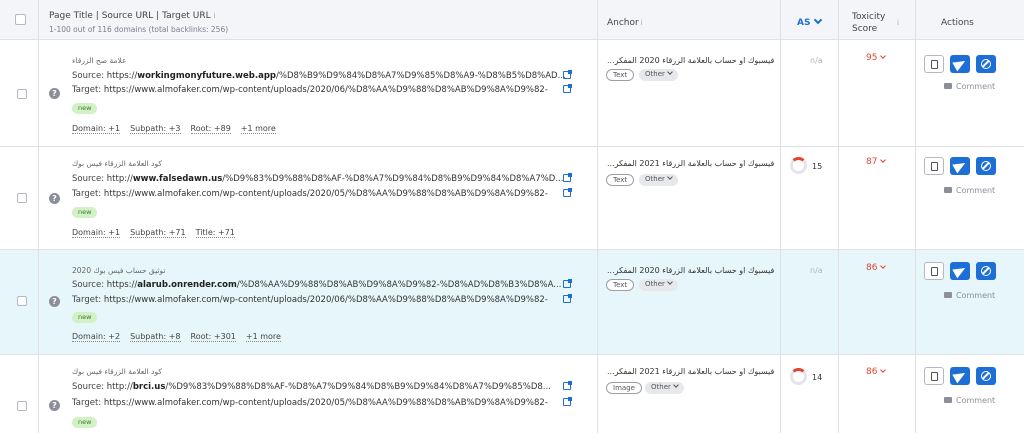 Image resolution: width=1024 pixels, height=433 pixels. I want to click on column-header-anchor: Anchor i, so click(625, 23).